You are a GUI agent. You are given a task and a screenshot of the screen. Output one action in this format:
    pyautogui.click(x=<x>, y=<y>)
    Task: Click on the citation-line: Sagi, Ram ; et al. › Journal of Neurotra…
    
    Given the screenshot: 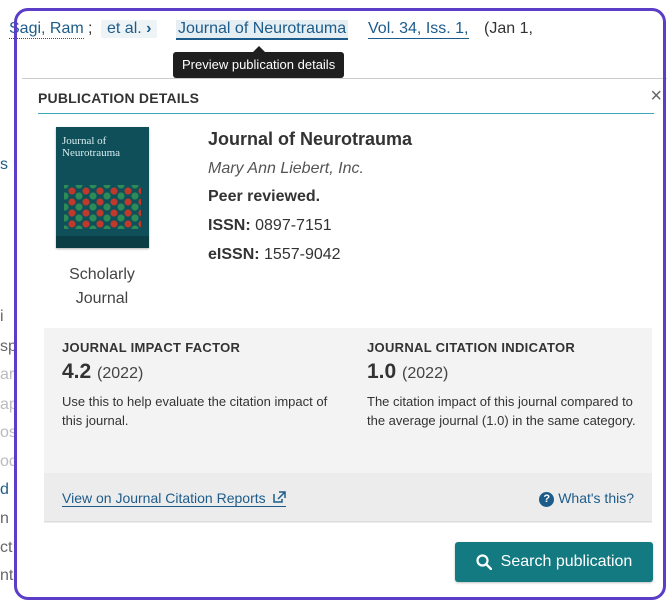 What is the action you would take?
    pyautogui.click(x=333, y=31)
    